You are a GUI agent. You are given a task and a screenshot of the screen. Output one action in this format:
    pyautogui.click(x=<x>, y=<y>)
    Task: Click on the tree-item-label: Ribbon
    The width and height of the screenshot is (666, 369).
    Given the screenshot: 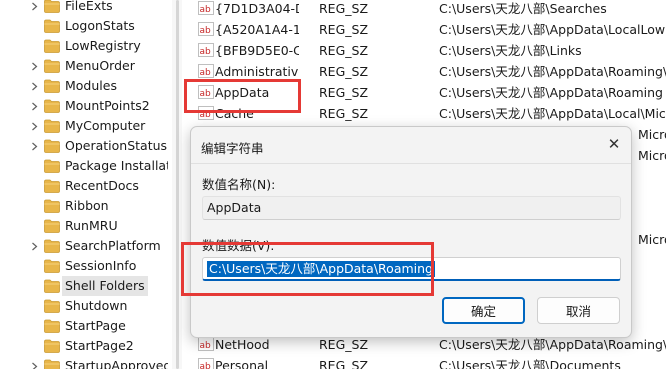 What is the action you would take?
    pyautogui.click(x=87, y=205)
    